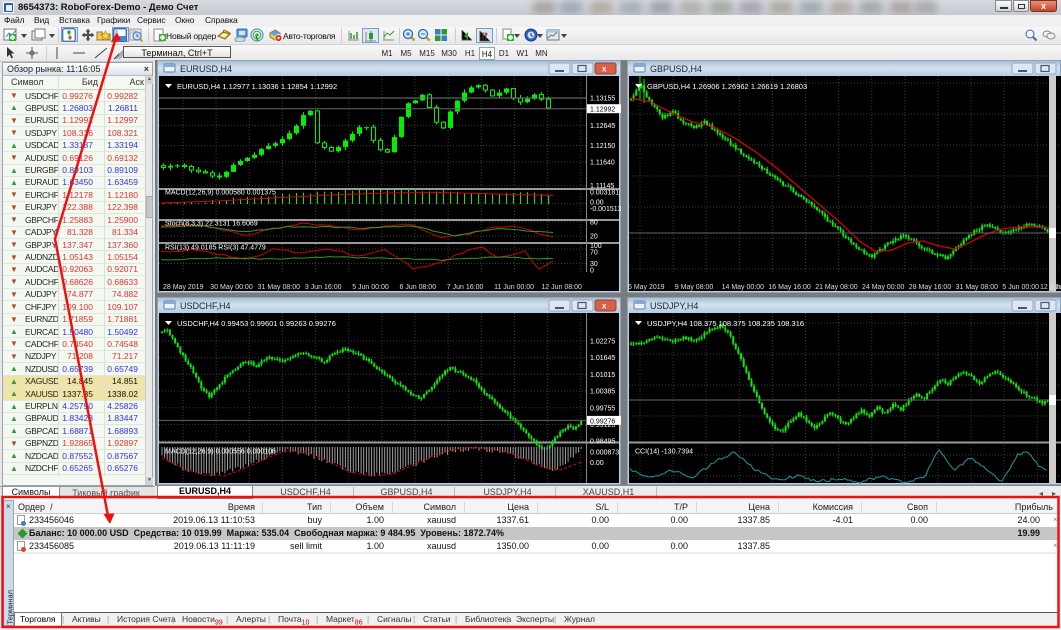 This screenshot has width=1061, height=630. What do you see at coordinates (664, 452) in the screenshot?
I see `svg-text: CCI(14) -130.7394` at bounding box center [664, 452].